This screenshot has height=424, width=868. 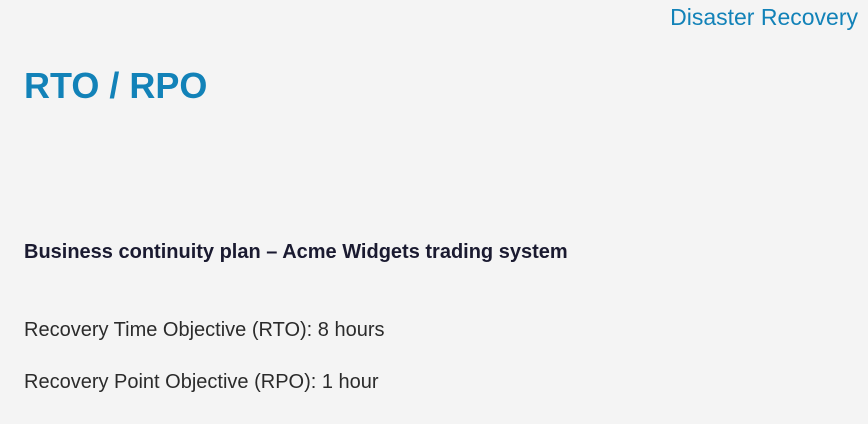 What do you see at coordinates (201, 382) in the screenshot?
I see `rpo-objective: Recovery Point Objective (RPO): 1 hour` at bounding box center [201, 382].